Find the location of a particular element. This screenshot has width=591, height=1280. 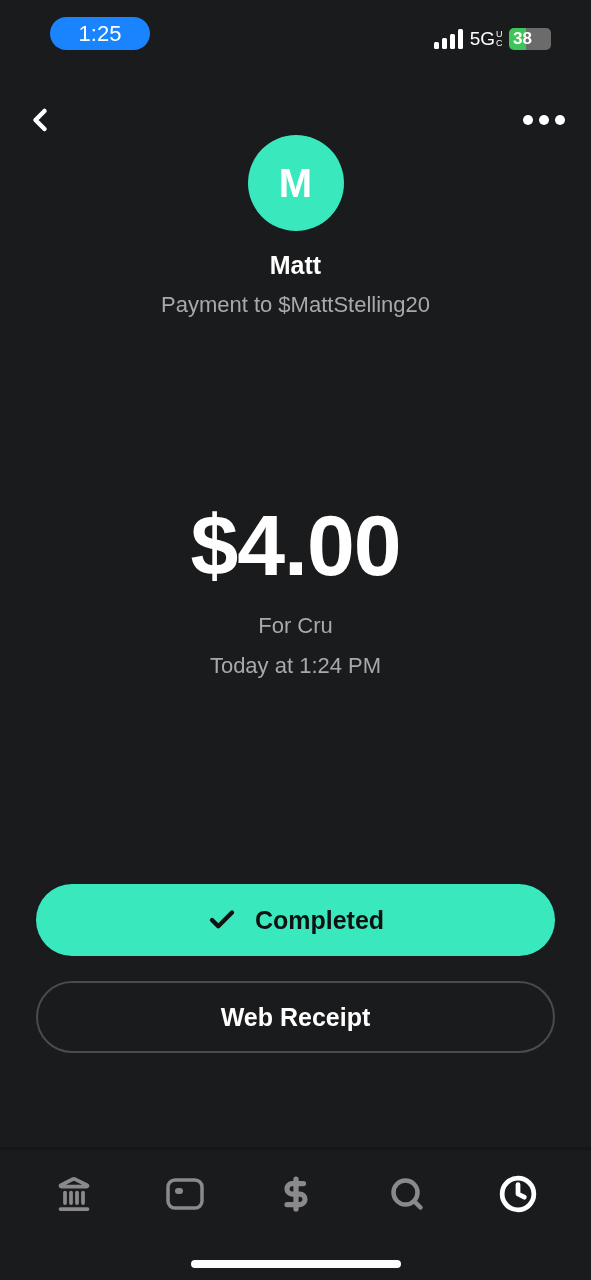

clock-icon is located at coordinates (517, 1194).